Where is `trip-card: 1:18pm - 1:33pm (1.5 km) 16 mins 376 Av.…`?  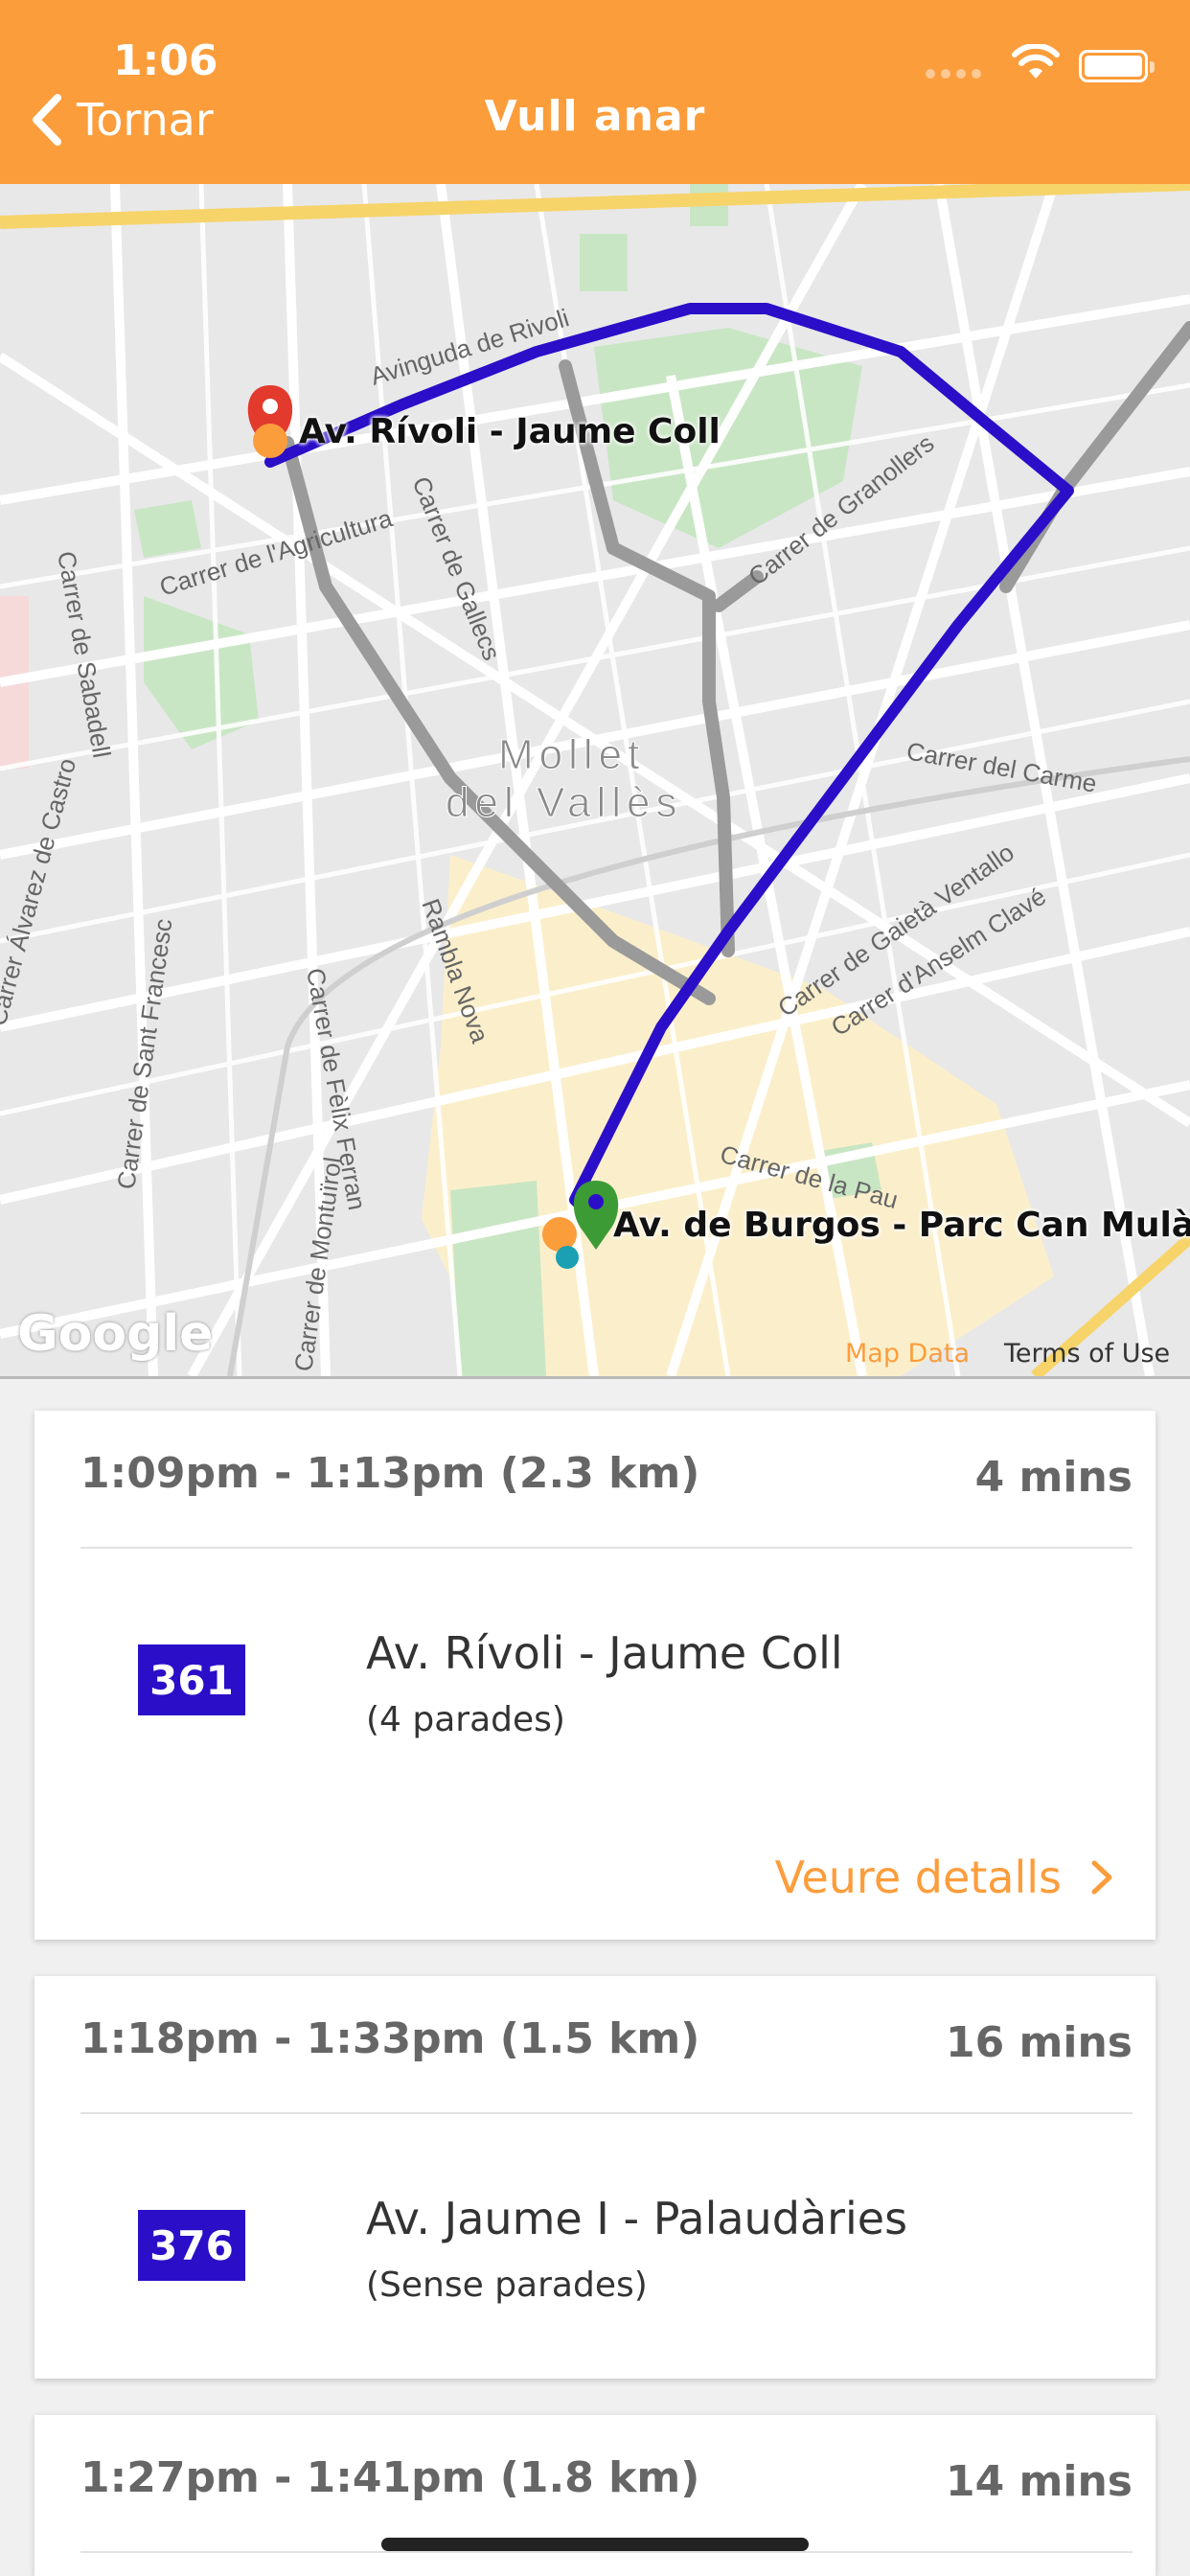 trip-card: 1:18pm - 1:33pm (1.5 km) 16 mins 376 Av.… is located at coordinates (595, 2177).